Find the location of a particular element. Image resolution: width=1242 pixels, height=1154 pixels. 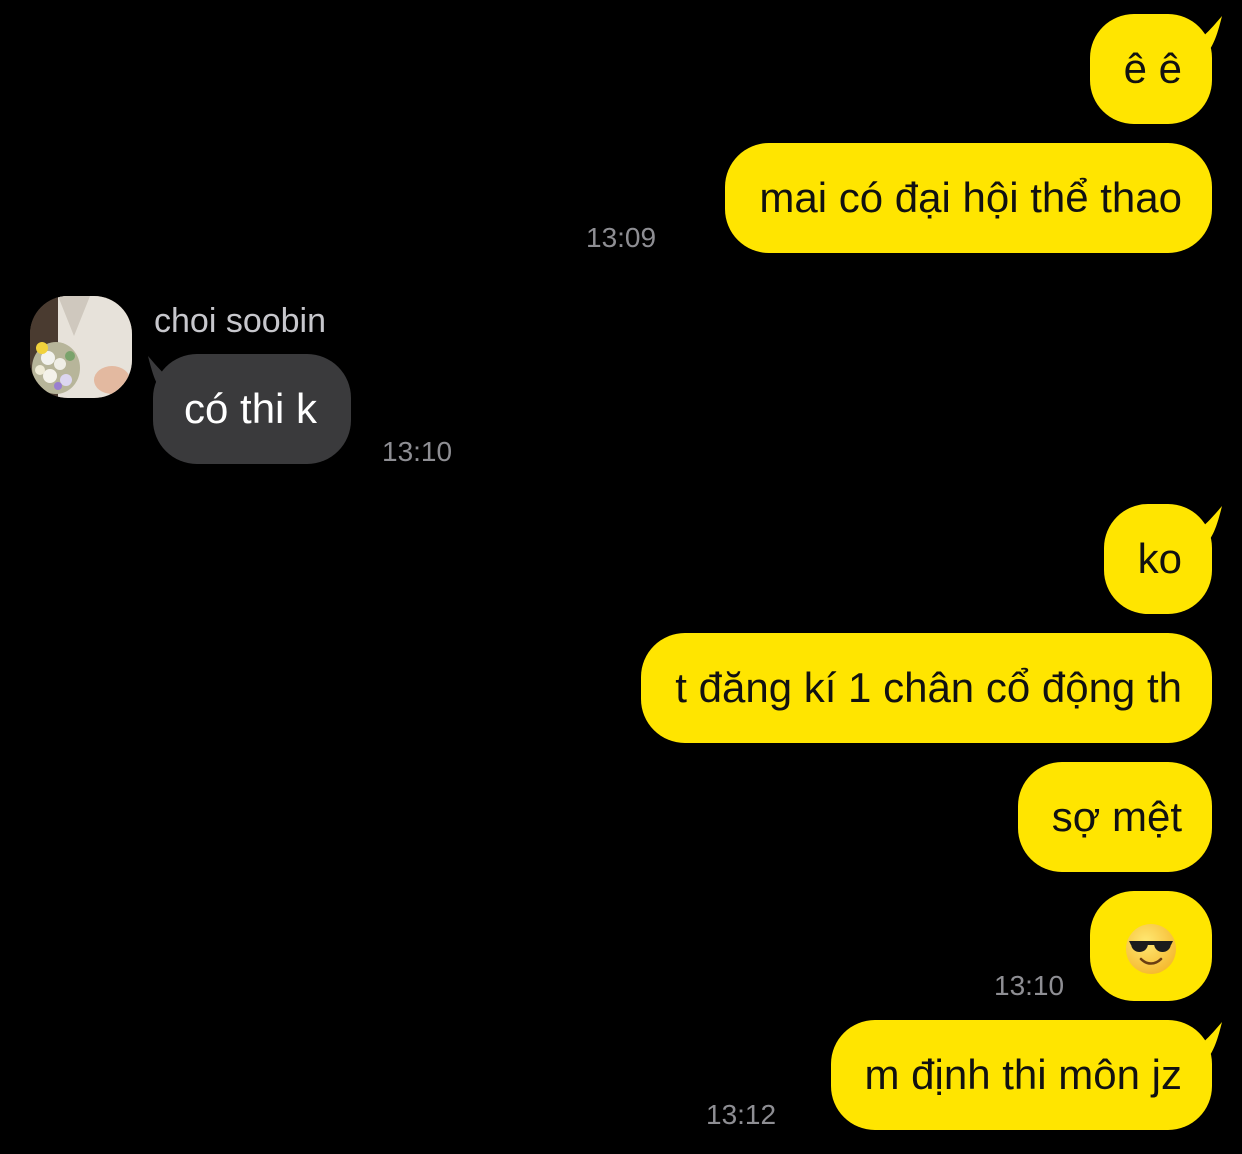

smiling-face-with-sunglasses-icon is located at coordinates (1151, 948).